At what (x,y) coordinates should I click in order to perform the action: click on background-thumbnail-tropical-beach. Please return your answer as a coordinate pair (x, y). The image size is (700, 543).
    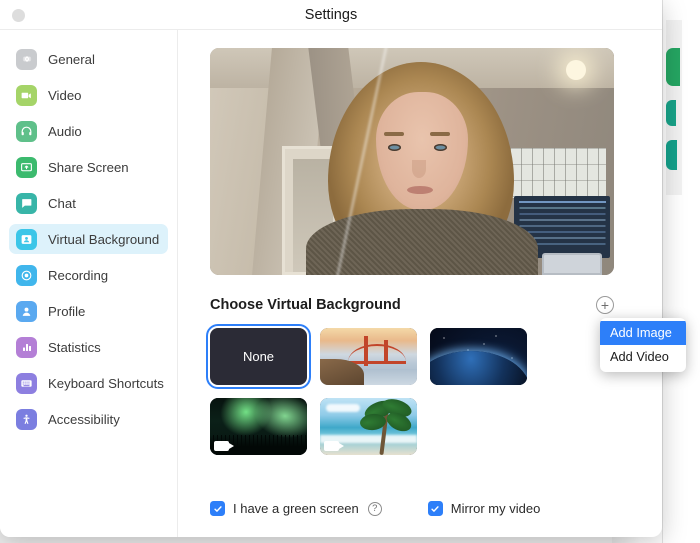
    Looking at the image, I should click on (368, 426).